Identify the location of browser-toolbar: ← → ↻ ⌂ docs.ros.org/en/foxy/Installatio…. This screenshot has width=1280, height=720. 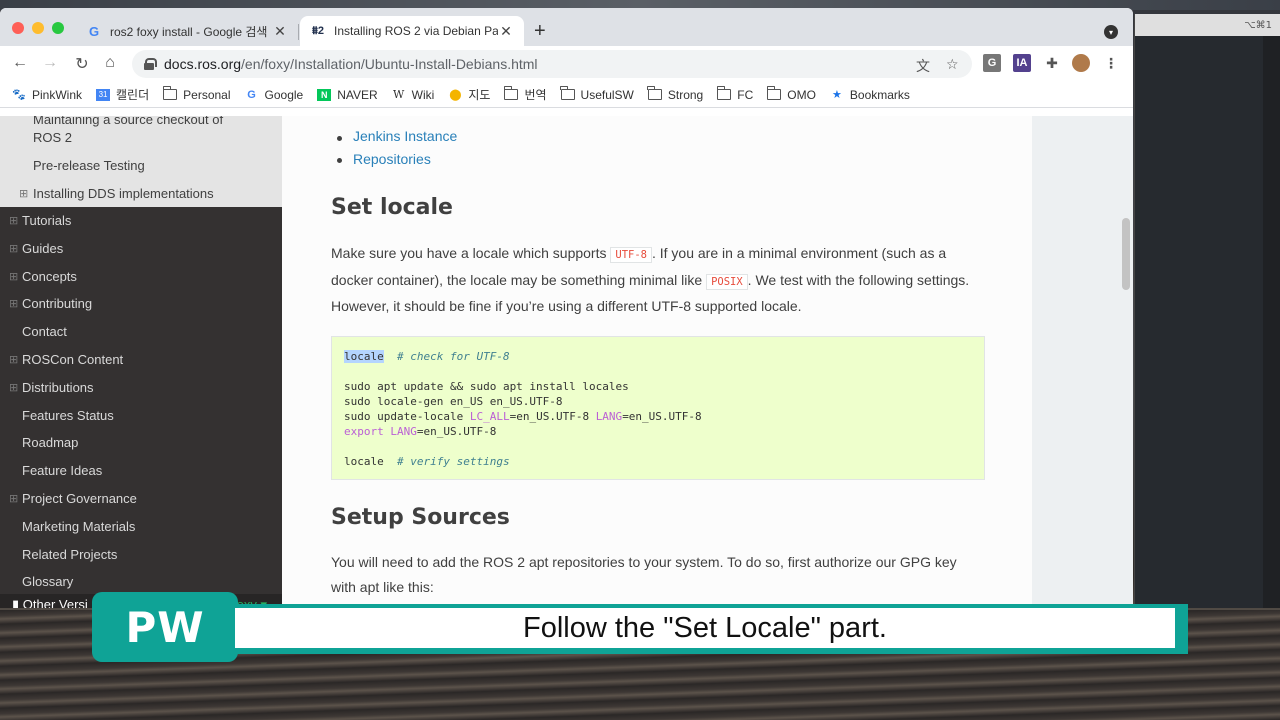
(566, 64).